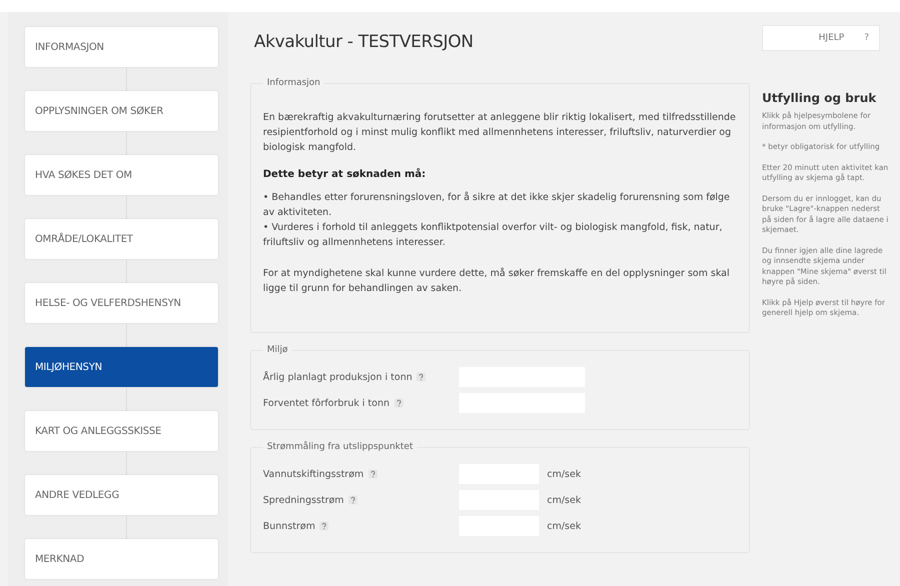  What do you see at coordinates (121, 431) in the screenshot?
I see `nav-item: KART OG ANLEGGSSKISSE` at bounding box center [121, 431].